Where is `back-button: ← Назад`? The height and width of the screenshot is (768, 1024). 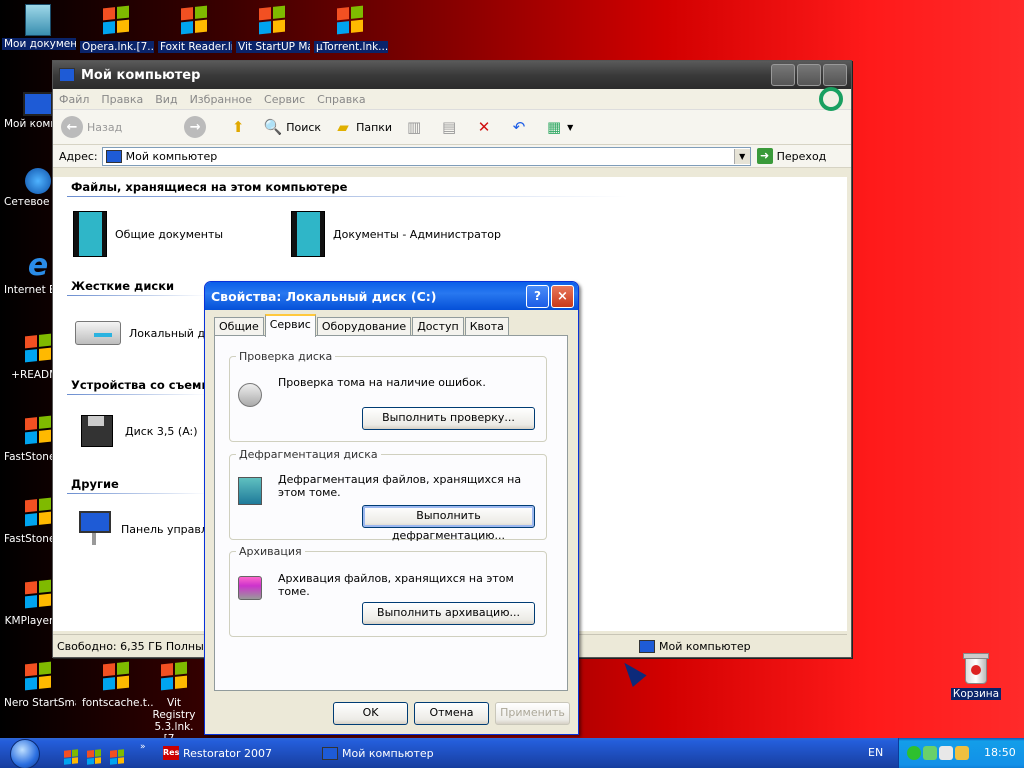 back-button: ← Назад is located at coordinates (91, 127).